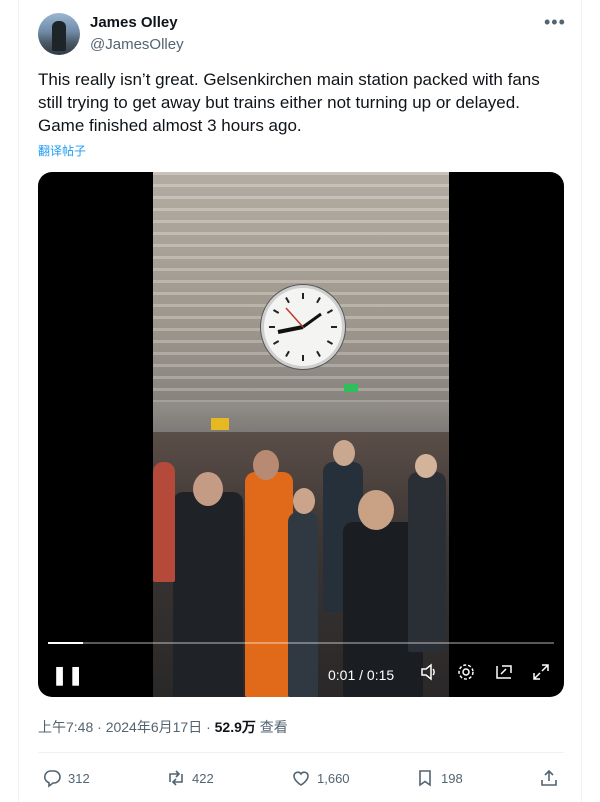 Image resolution: width=600 pixels, height=802 pixels. I want to click on exit-sign, so click(351, 388).